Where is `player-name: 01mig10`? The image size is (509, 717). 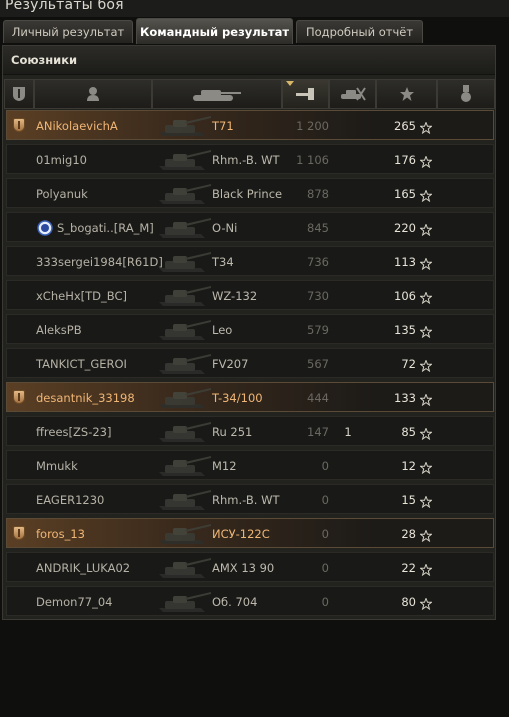 player-name: 01mig10 is located at coordinates (61, 160).